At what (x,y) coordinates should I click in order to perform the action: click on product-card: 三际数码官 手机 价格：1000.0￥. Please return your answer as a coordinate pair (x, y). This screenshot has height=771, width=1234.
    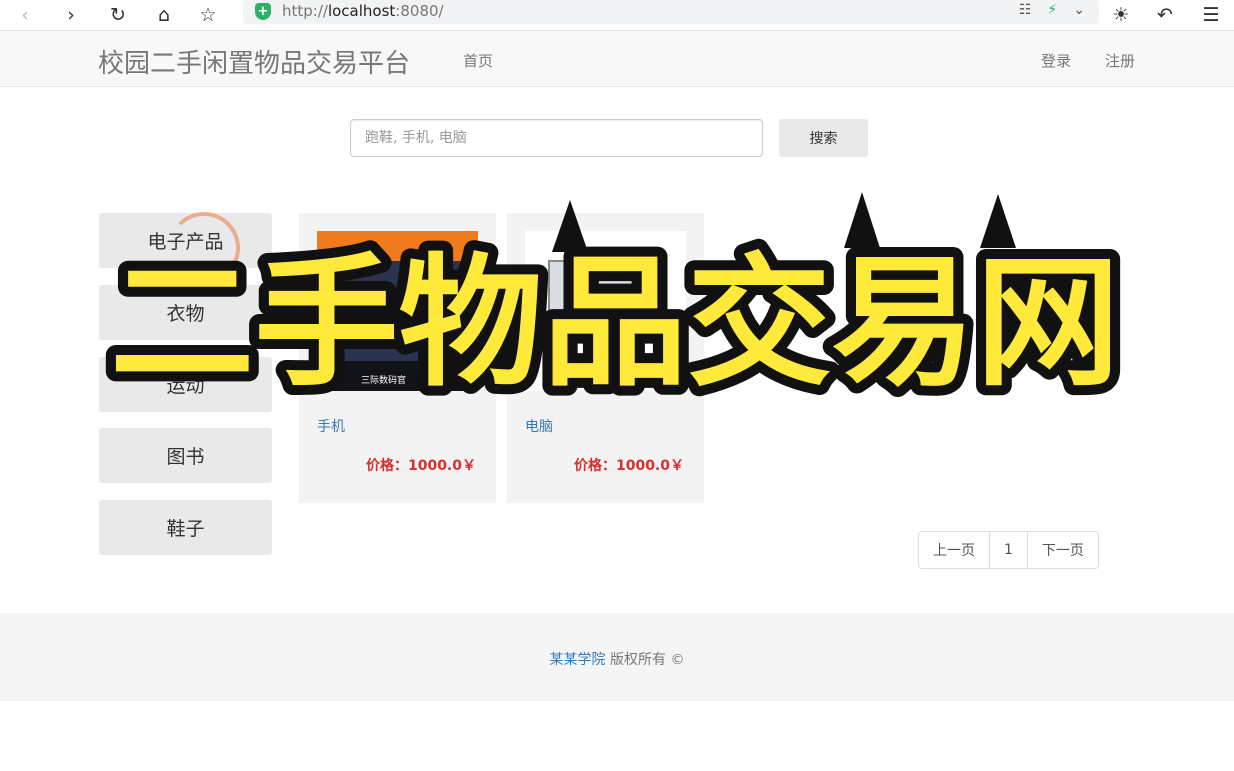
    Looking at the image, I should click on (397, 358).